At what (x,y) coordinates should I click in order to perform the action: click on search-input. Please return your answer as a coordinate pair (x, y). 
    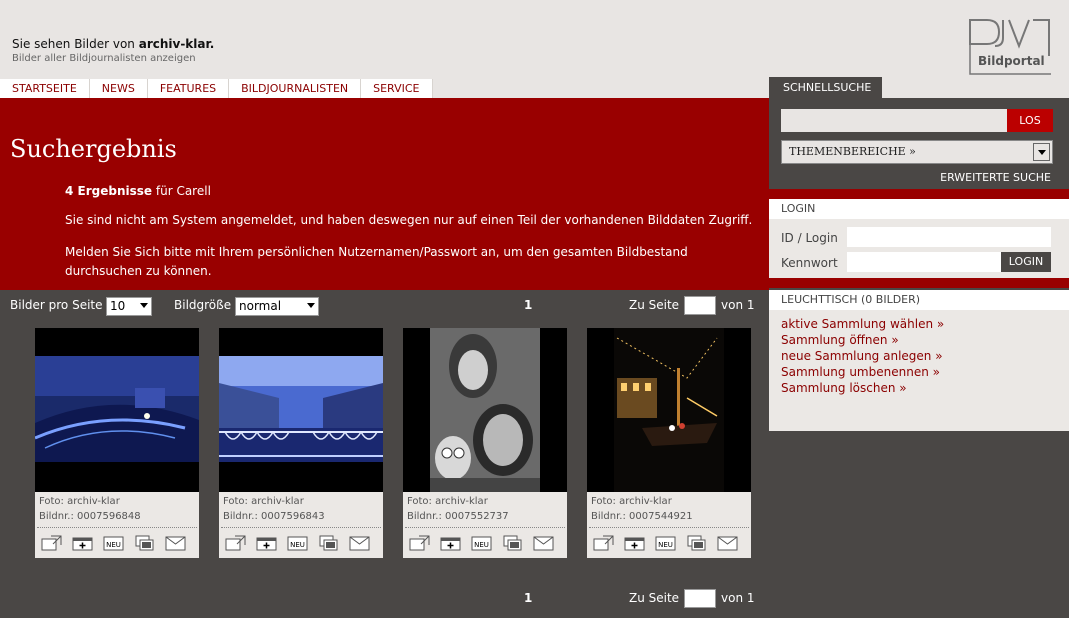
    Looking at the image, I should click on (894, 120).